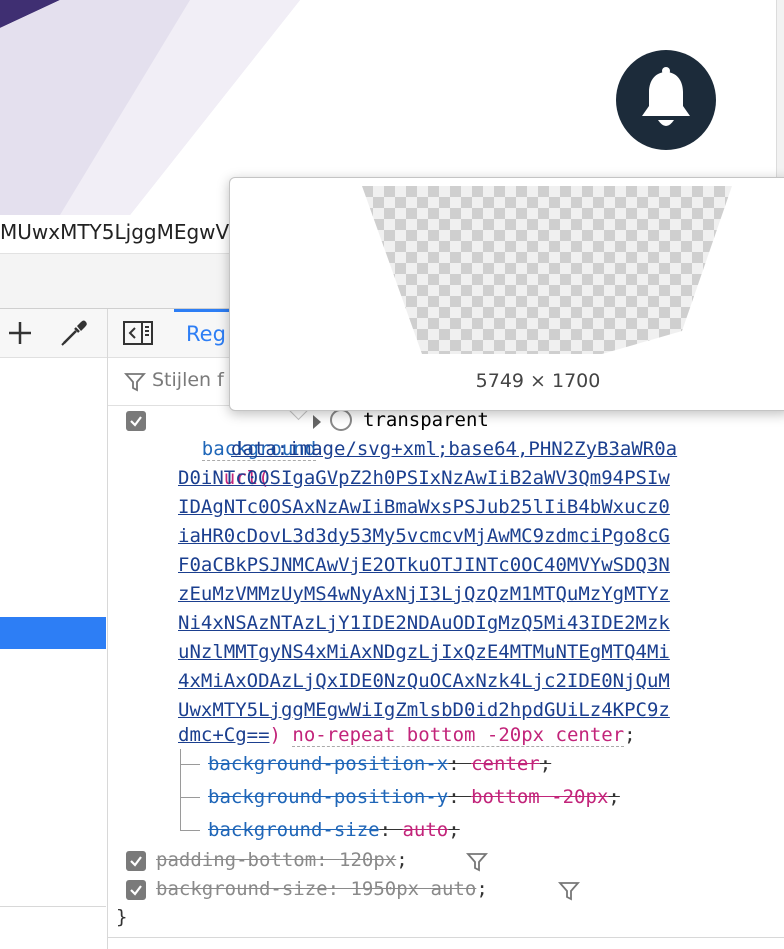 The image size is (784, 949). Describe the element at coordinates (446, 937) in the screenshot. I see `rule-separator` at that location.